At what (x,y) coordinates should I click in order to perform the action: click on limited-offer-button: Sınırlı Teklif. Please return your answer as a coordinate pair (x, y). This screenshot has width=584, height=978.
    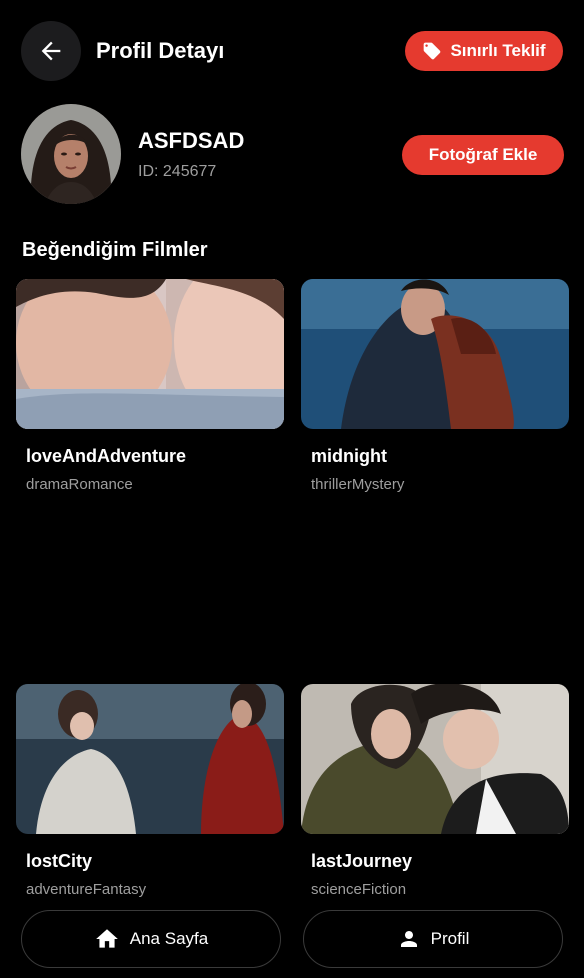
    Looking at the image, I should click on (484, 51).